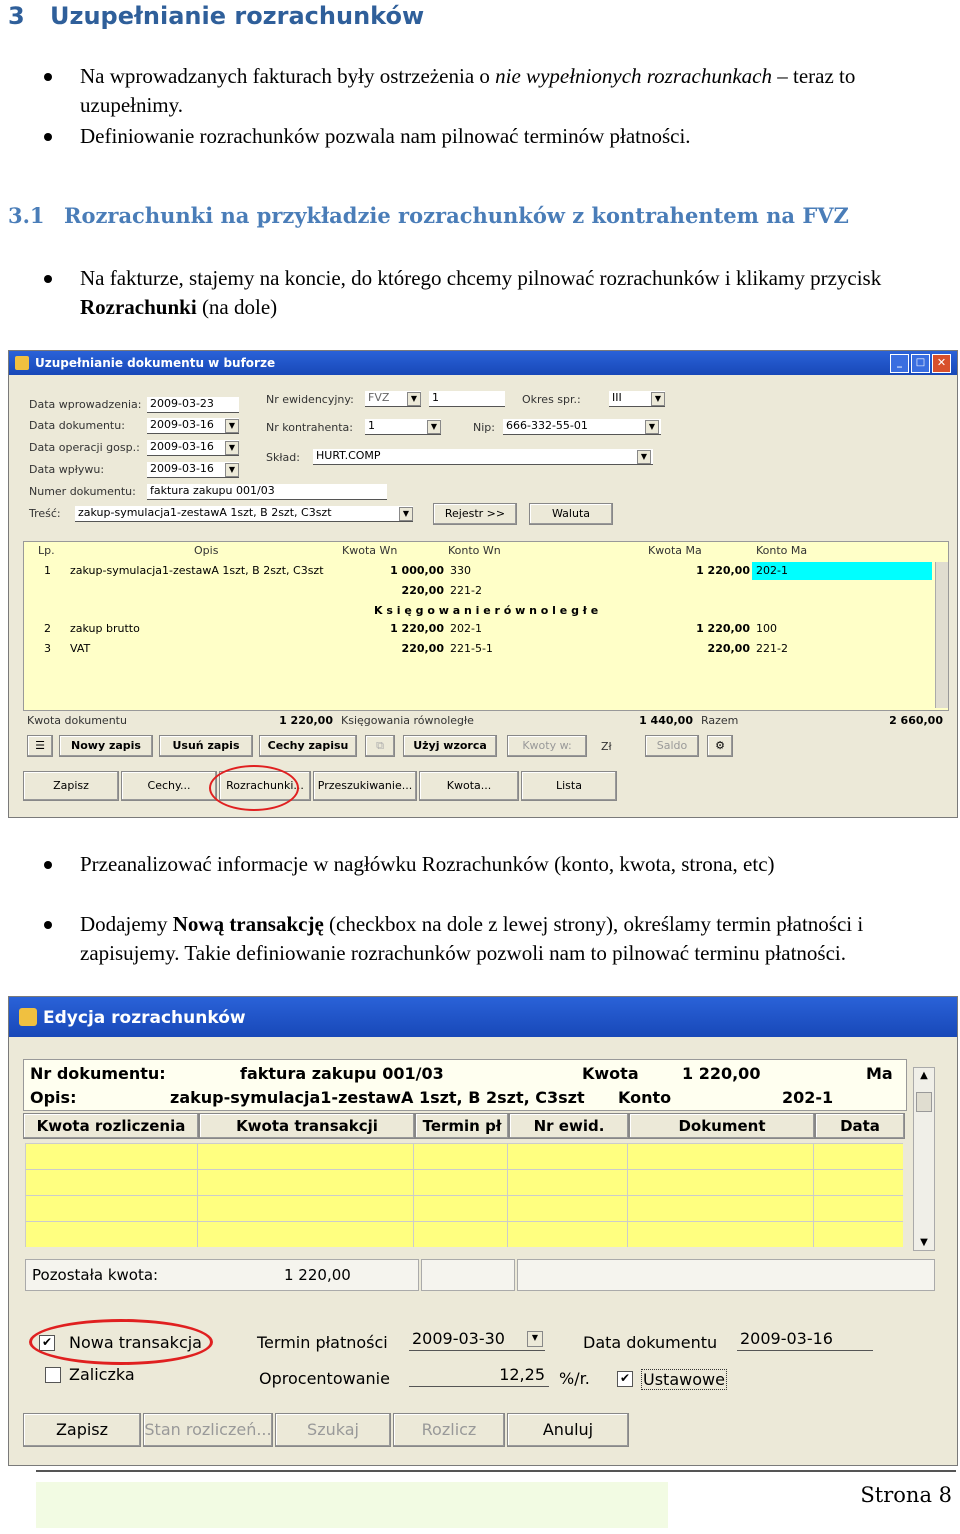 The height and width of the screenshot is (1534, 960). What do you see at coordinates (547, 746) in the screenshot?
I see `kwoty-w-button: Kwoty w:` at bounding box center [547, 746].